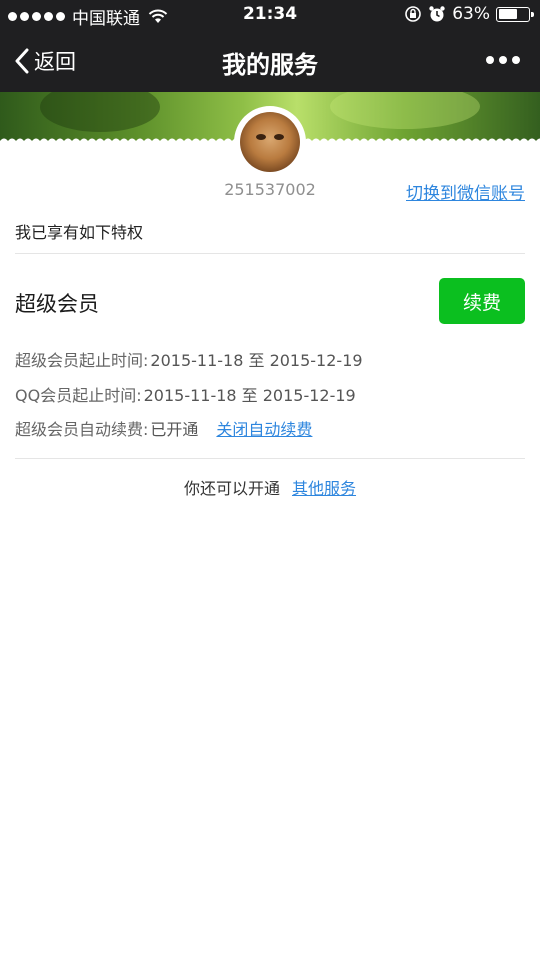 The image size is (540, 960). I want to click on vip-title: 超级会员, so click(57, 304).